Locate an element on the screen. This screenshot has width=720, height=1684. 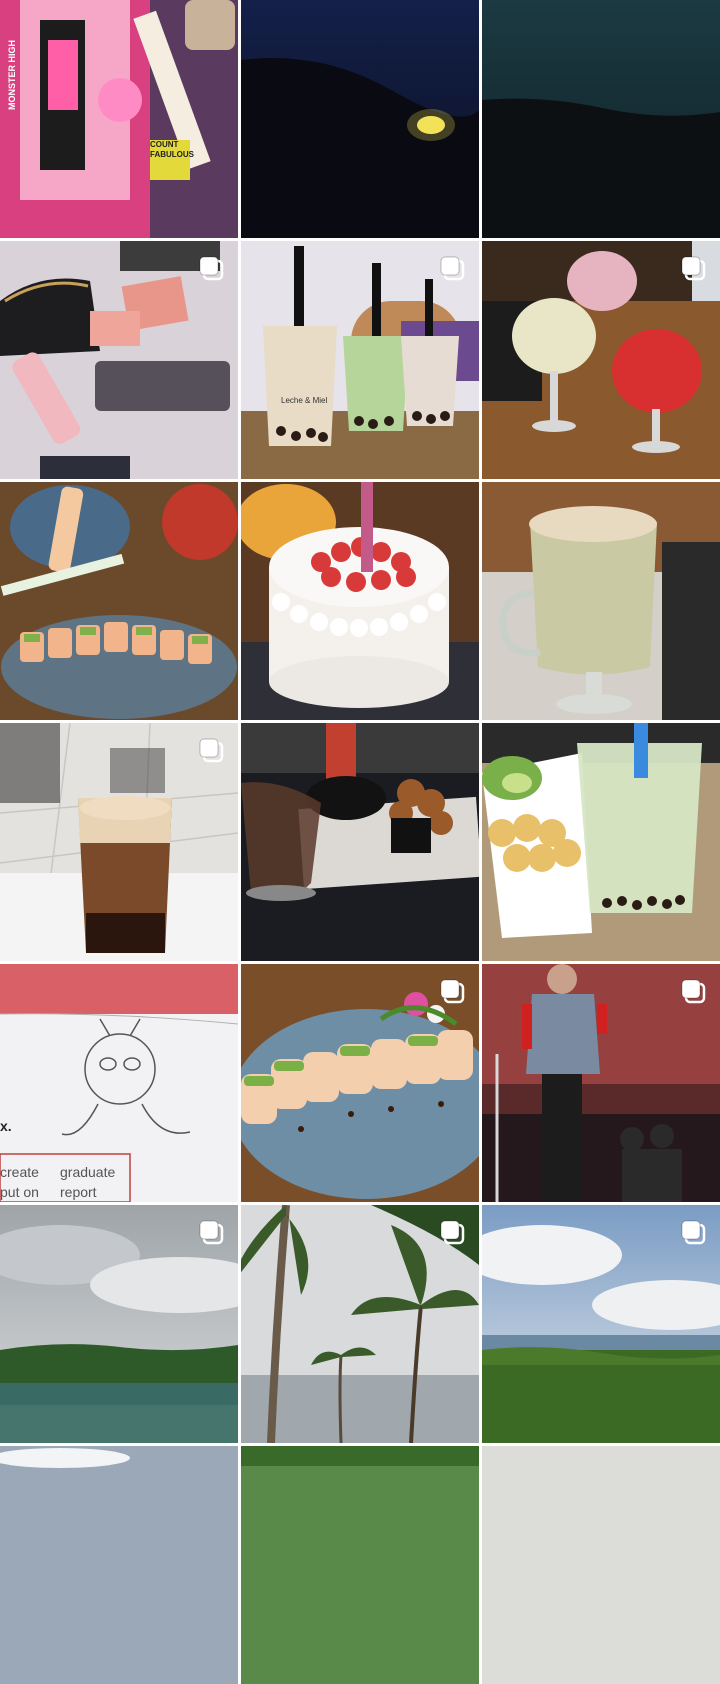
grid-tile-palm-beach is located at coordinates (360, 1324).